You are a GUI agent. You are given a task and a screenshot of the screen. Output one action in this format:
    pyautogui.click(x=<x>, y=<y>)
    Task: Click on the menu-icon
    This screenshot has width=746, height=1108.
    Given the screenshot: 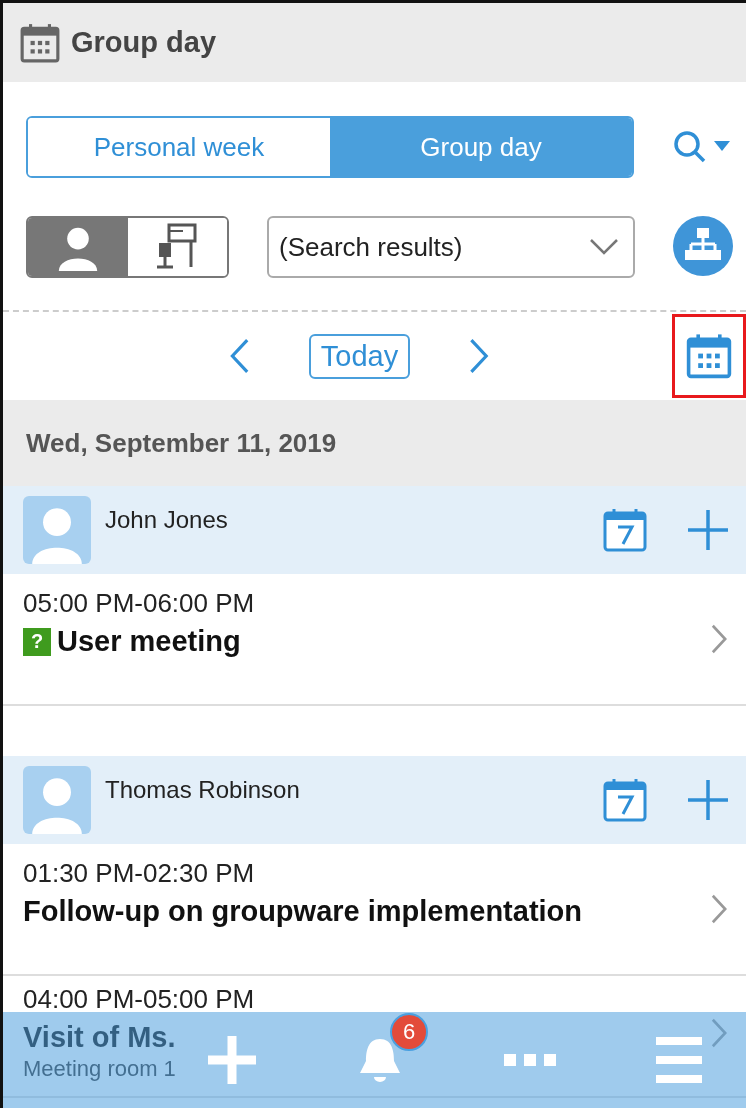 What is the action you would take?
    pyautogui.click(x=679, y=1060)
    